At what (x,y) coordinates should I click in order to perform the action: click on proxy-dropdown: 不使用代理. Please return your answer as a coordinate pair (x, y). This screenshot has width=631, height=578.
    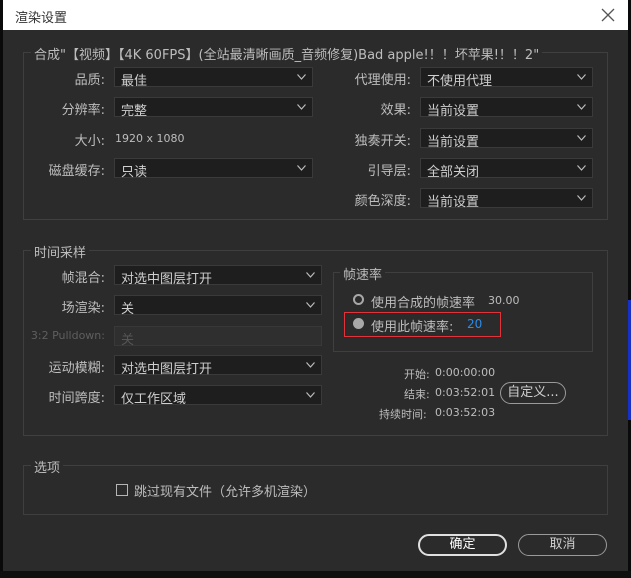
    Looking at the image, I should click on (506, 78).